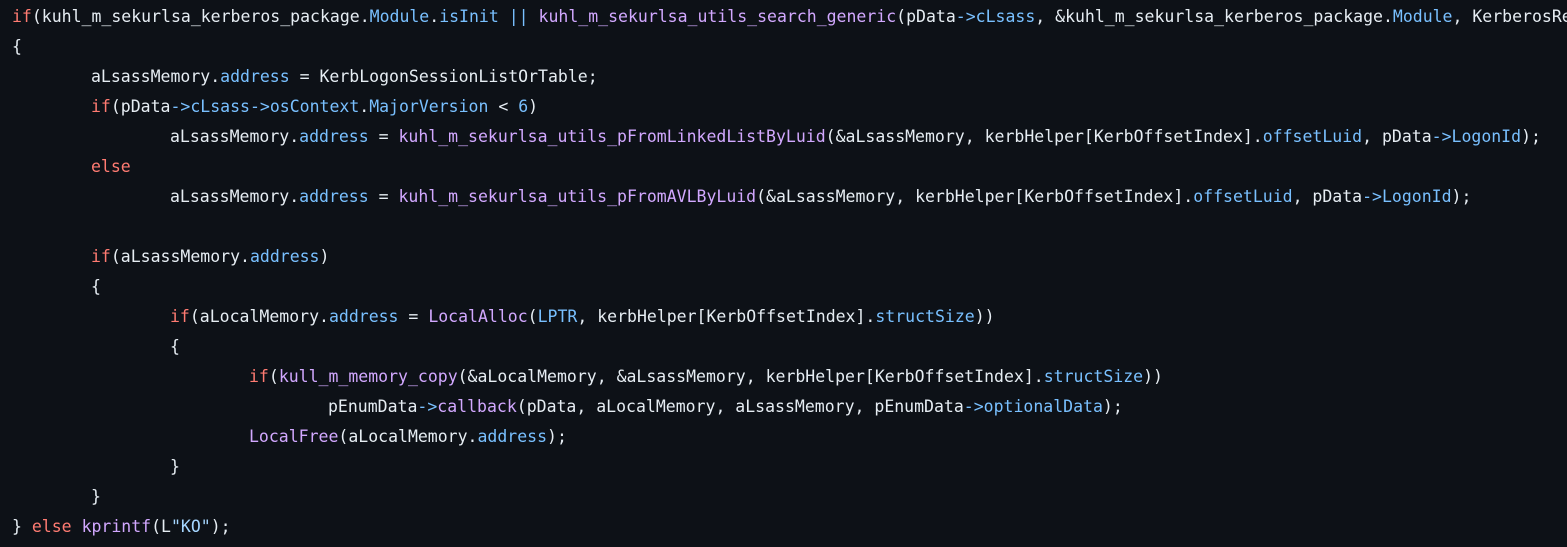 This screenshot has height=547, width=1567. Describe the element at coordinates (1043, 406) in the screenshot. I see `code-token: optionalData` at that location.